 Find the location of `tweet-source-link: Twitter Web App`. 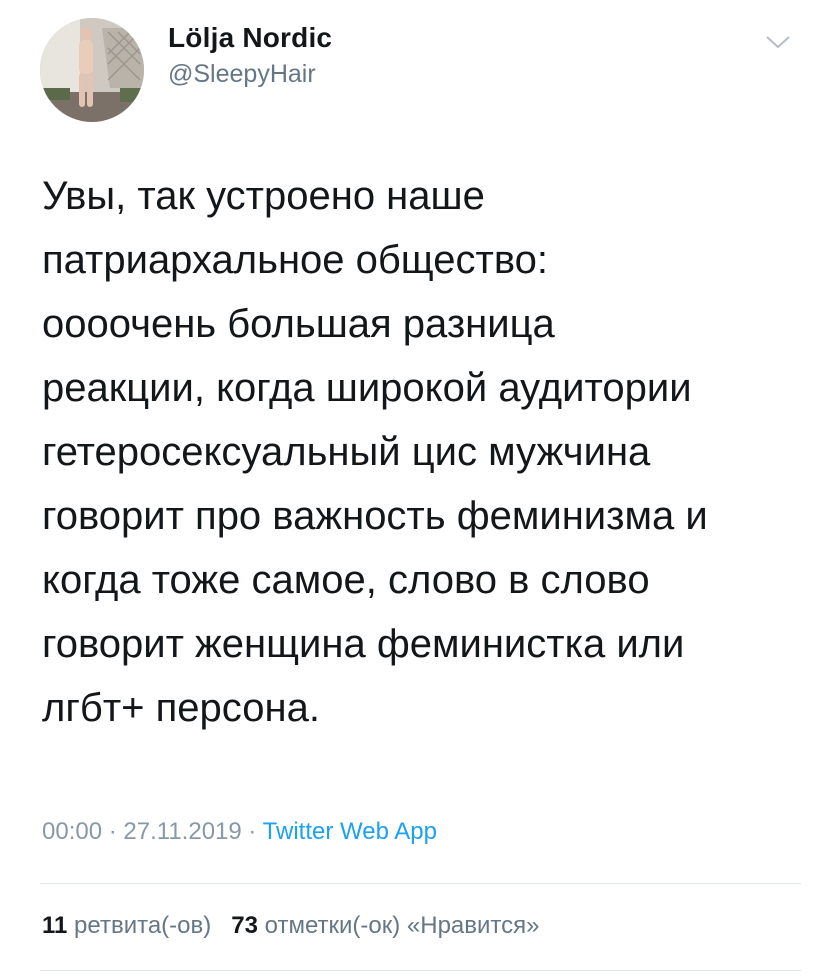

tweet-source-link: Twitter Web App is located at coordinates (350, 831).